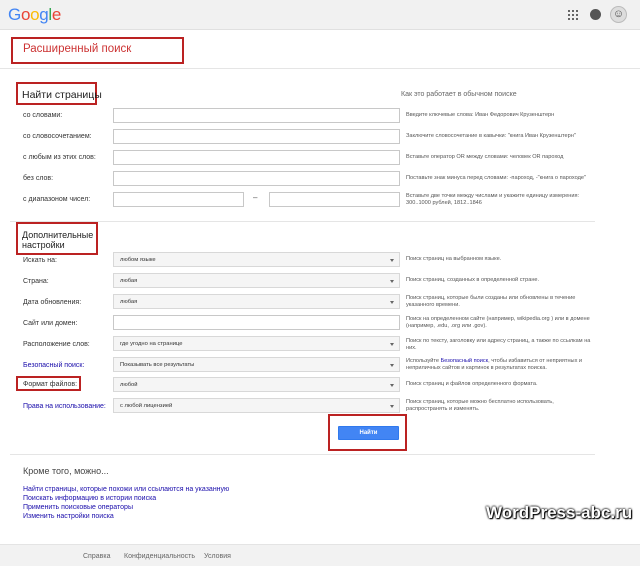 The height and width of the screenshot is (566, 640). What do you see at coordinates (256, 259) in the screenshot?
I see `language-select: любом языке` at bounding box center [256, 259].